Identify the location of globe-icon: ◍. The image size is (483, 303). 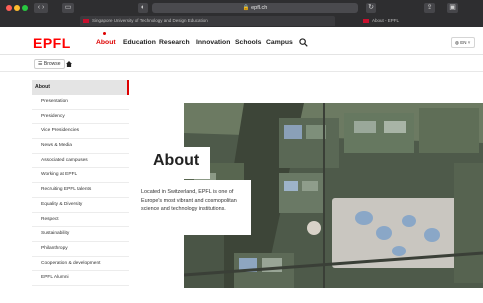
(457, 42).